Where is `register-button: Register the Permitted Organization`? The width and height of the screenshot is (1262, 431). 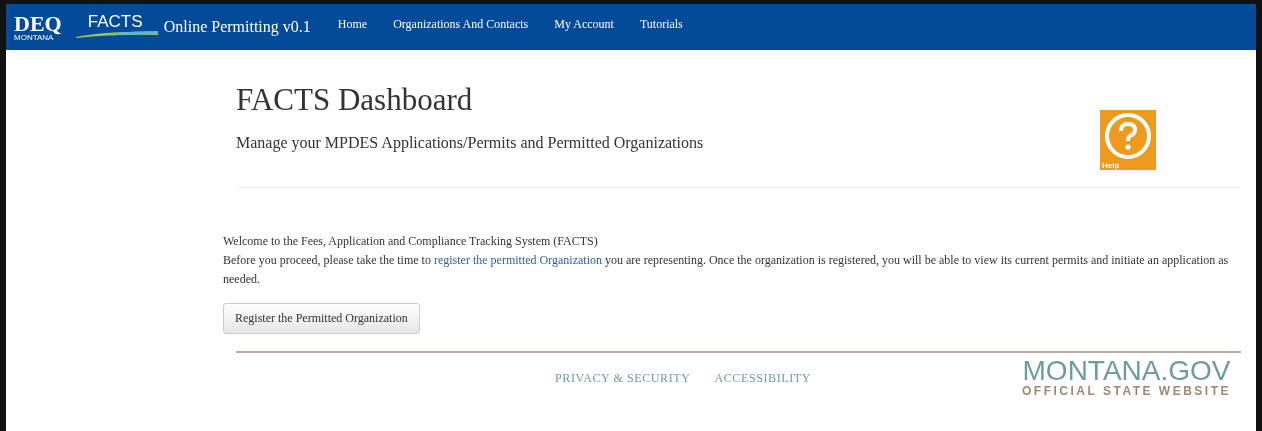 register-button: Register the Permitted Organization is located at coordinates (321, 318).